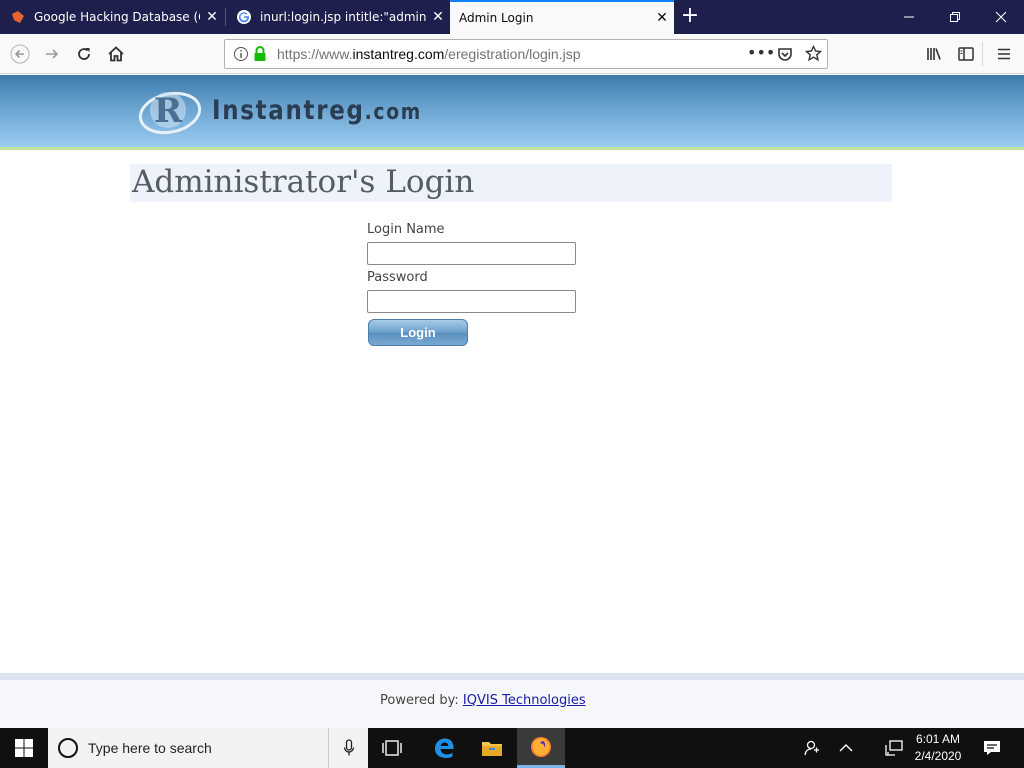 The width and height of the screenshot is (1024, 768). Describe the element at coordinates (471, 301) in the screenshot. I see `password-input` at that location.